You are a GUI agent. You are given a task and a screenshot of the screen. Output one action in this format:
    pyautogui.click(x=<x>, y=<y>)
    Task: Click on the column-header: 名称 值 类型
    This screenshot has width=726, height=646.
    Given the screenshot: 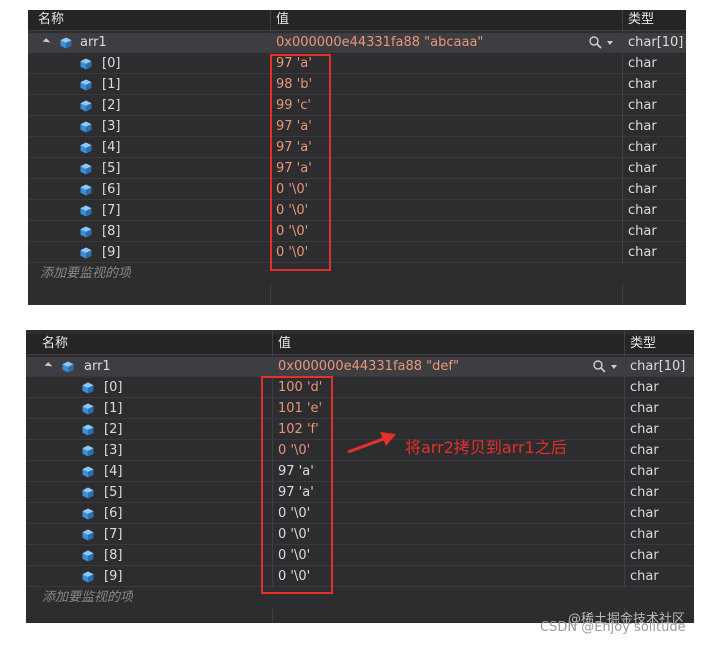 What is the action you would take?
    pyautogui.click(x=357, y=20)
    